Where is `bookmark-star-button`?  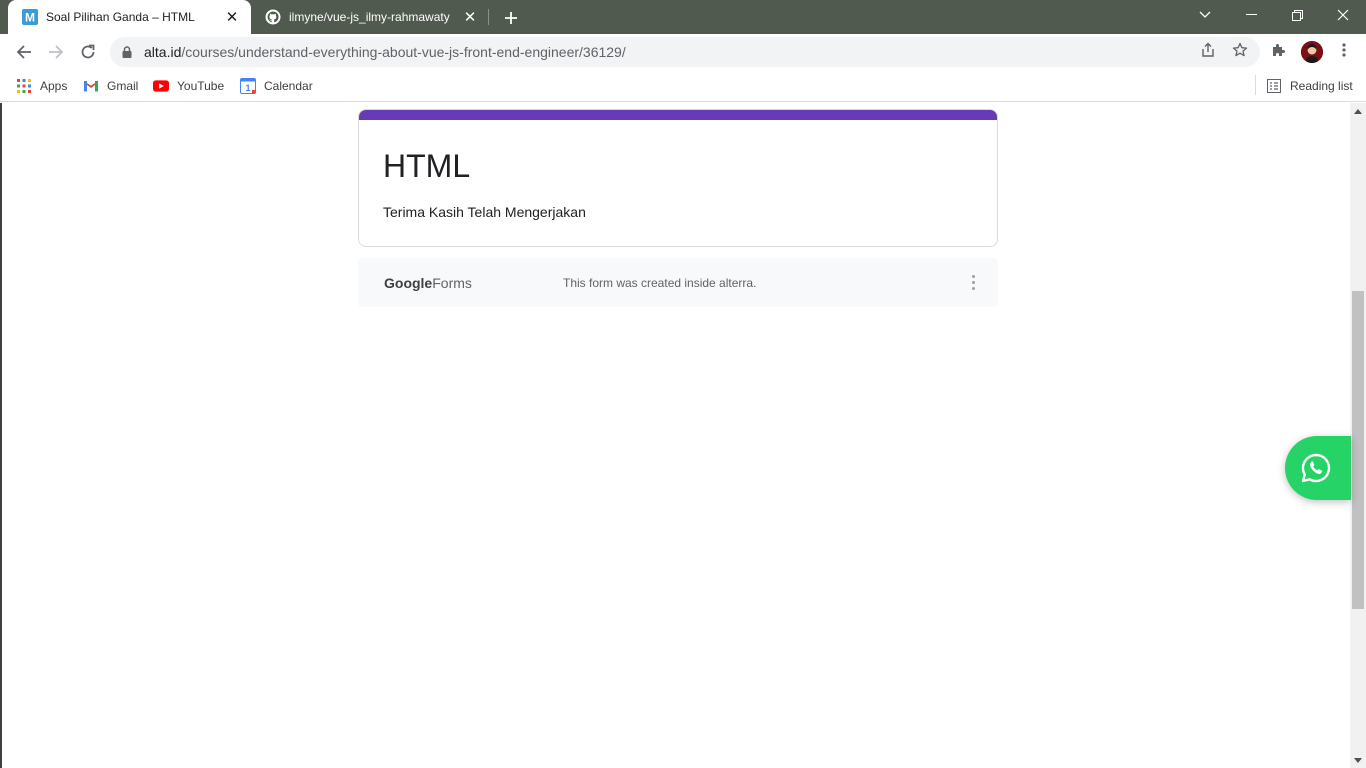 bookmark-star-button is located at coordinates (1240, 50).